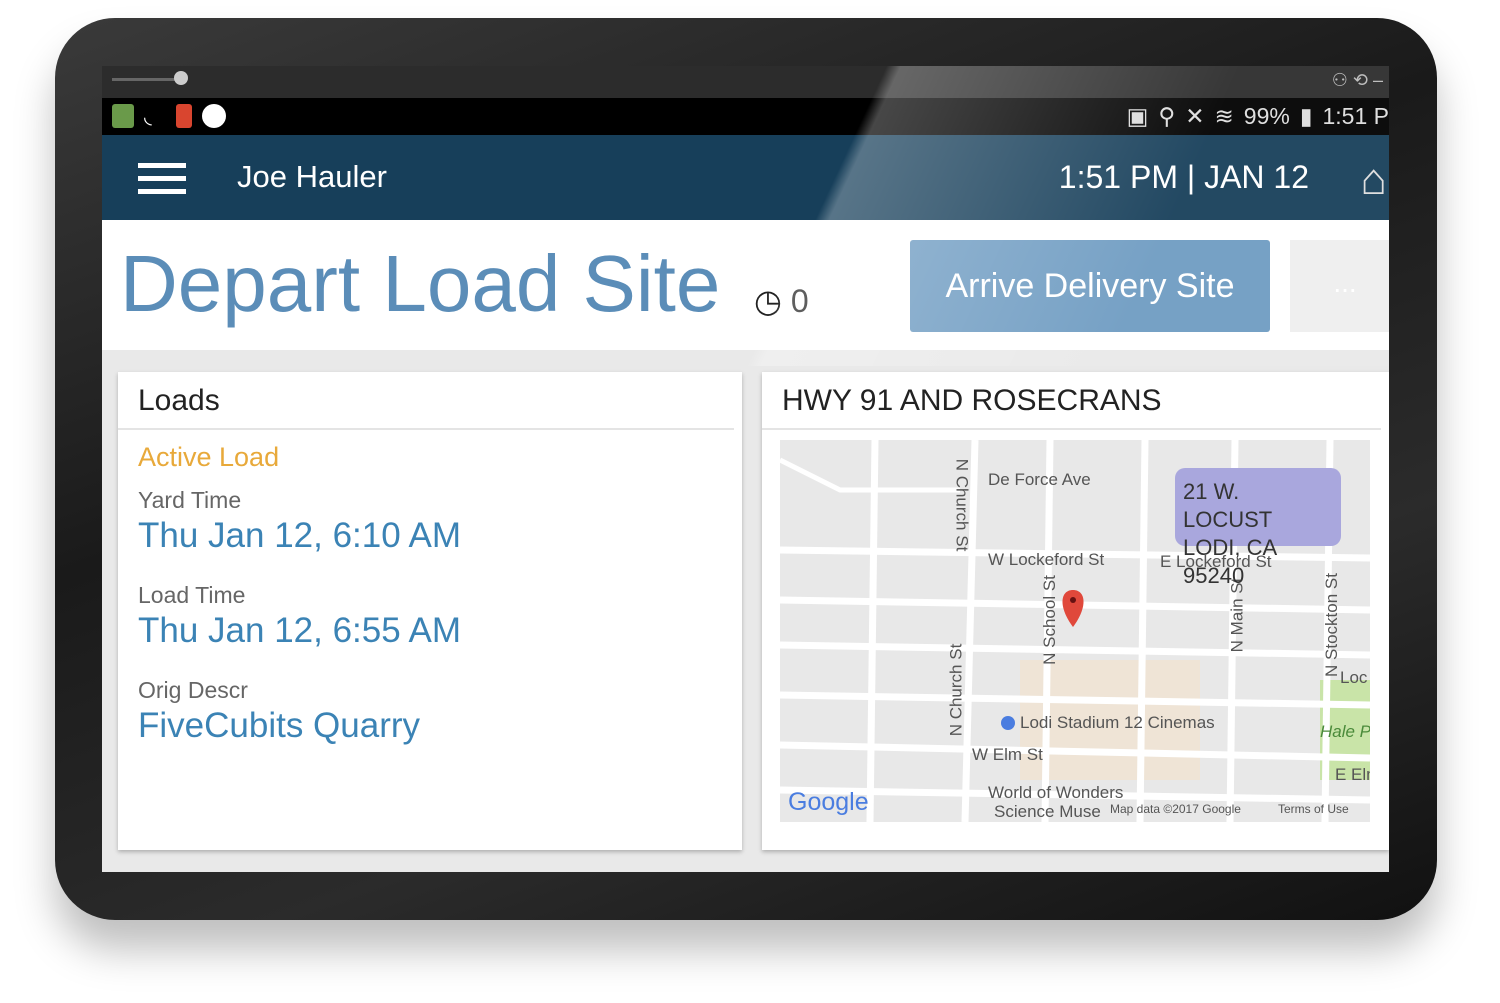 The width and height of the screenshot is (1500, 1003). Describe the element at coordinates (1195, 116) in the screenshot. I see `mute-icon: ✕` at that location.